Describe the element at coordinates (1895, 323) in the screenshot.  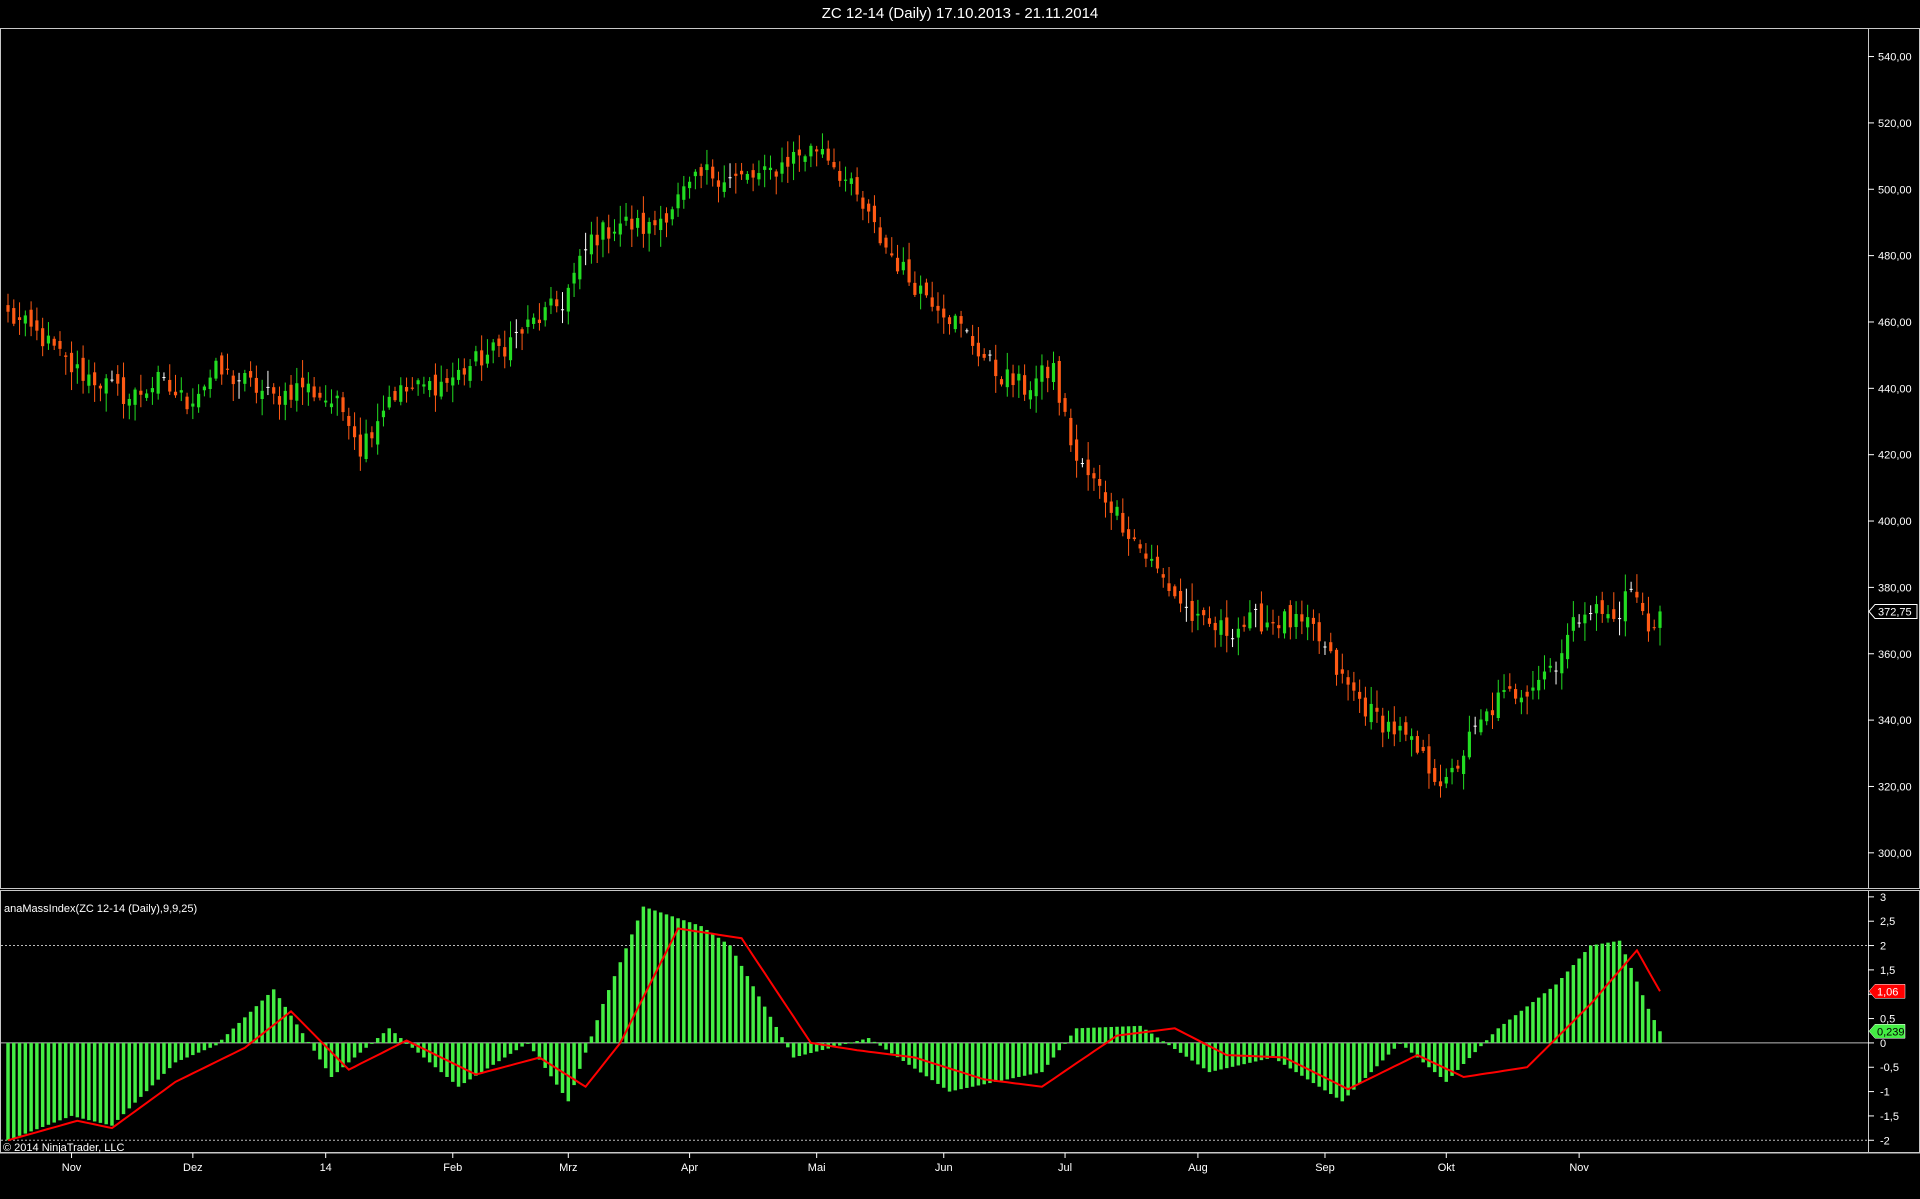
I see `price-tick-label: 460,00` at that location.